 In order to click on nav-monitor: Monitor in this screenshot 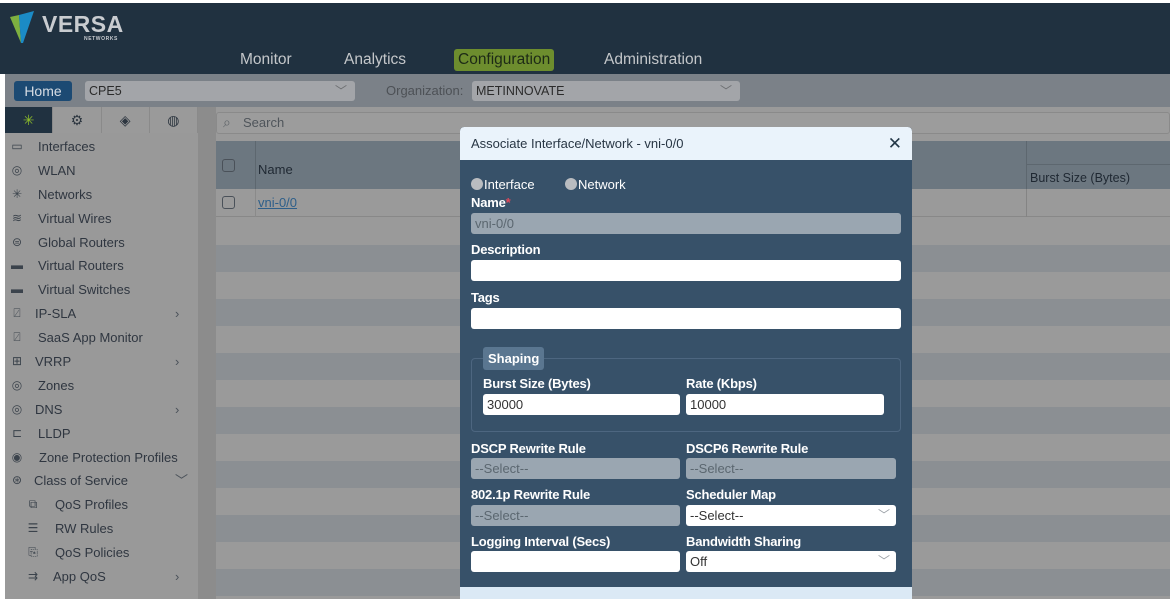, I will do `click(266, 60)`.